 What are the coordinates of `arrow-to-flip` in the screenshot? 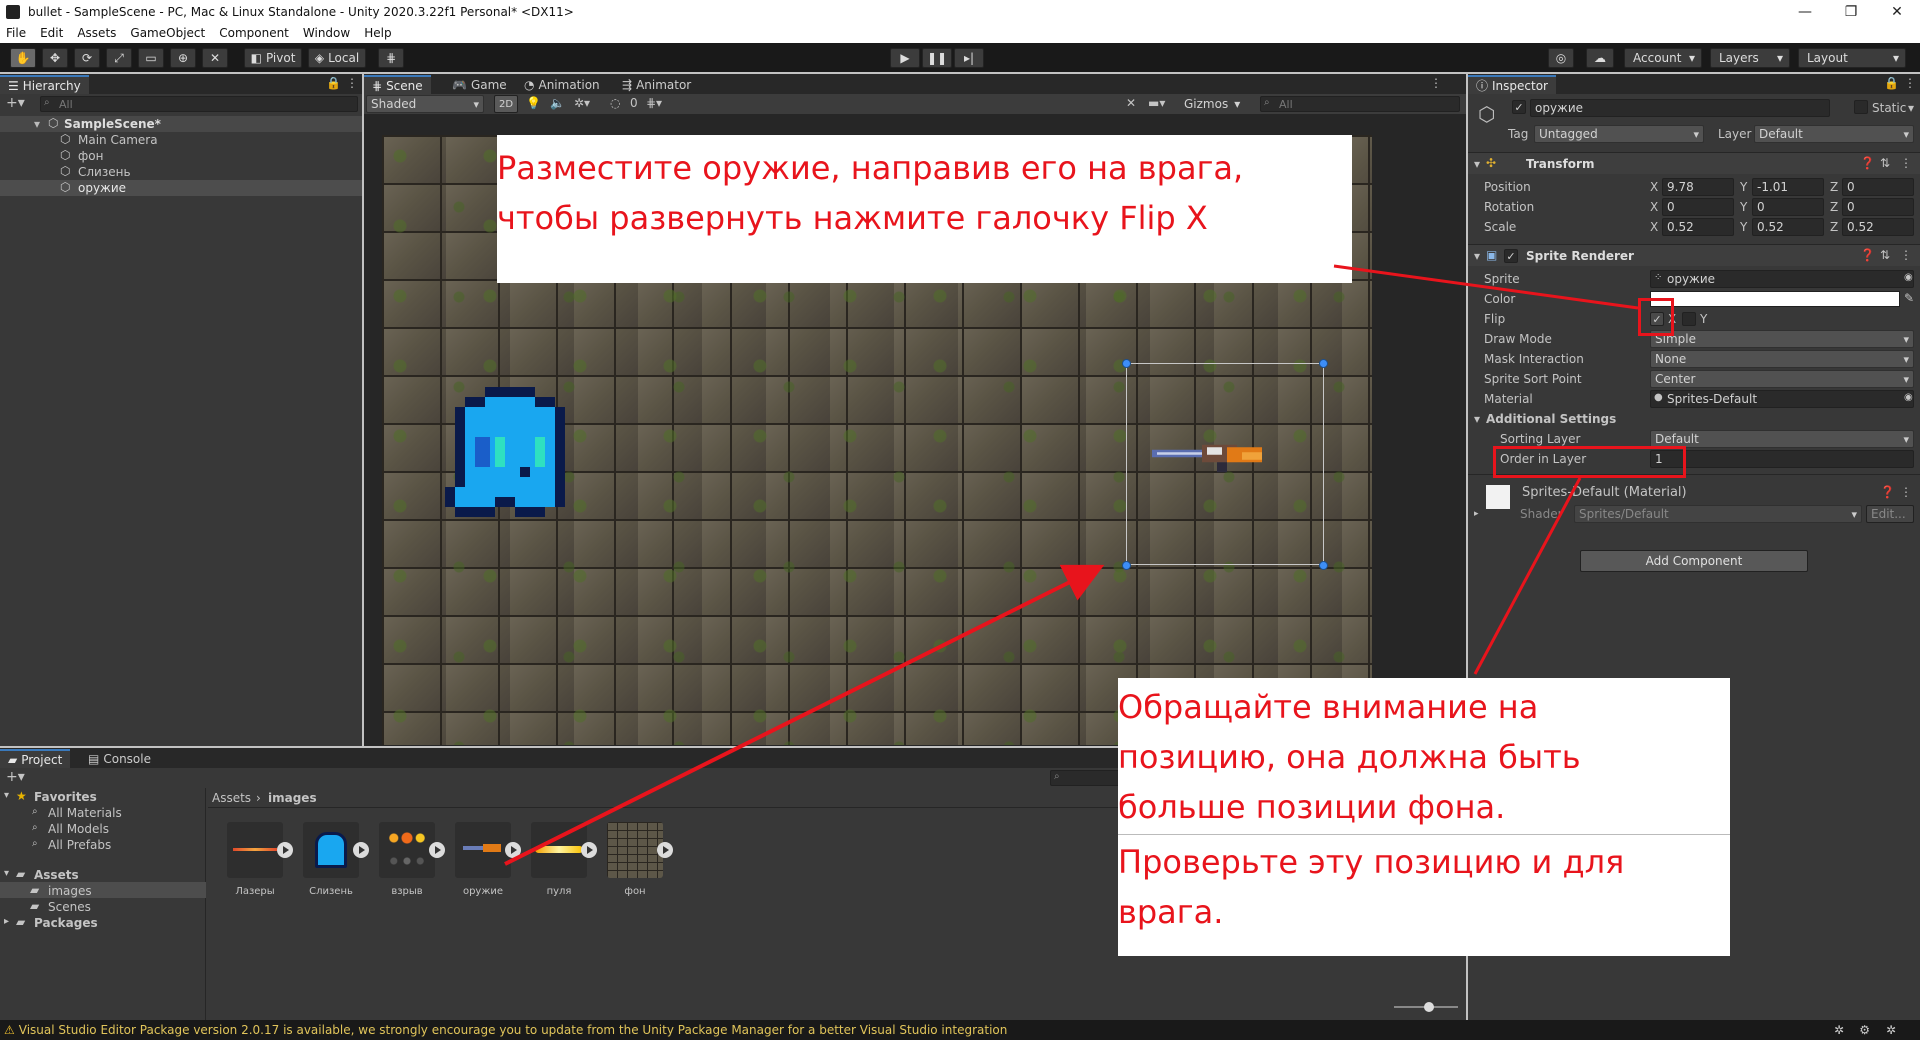 It's located at (1486, 287).